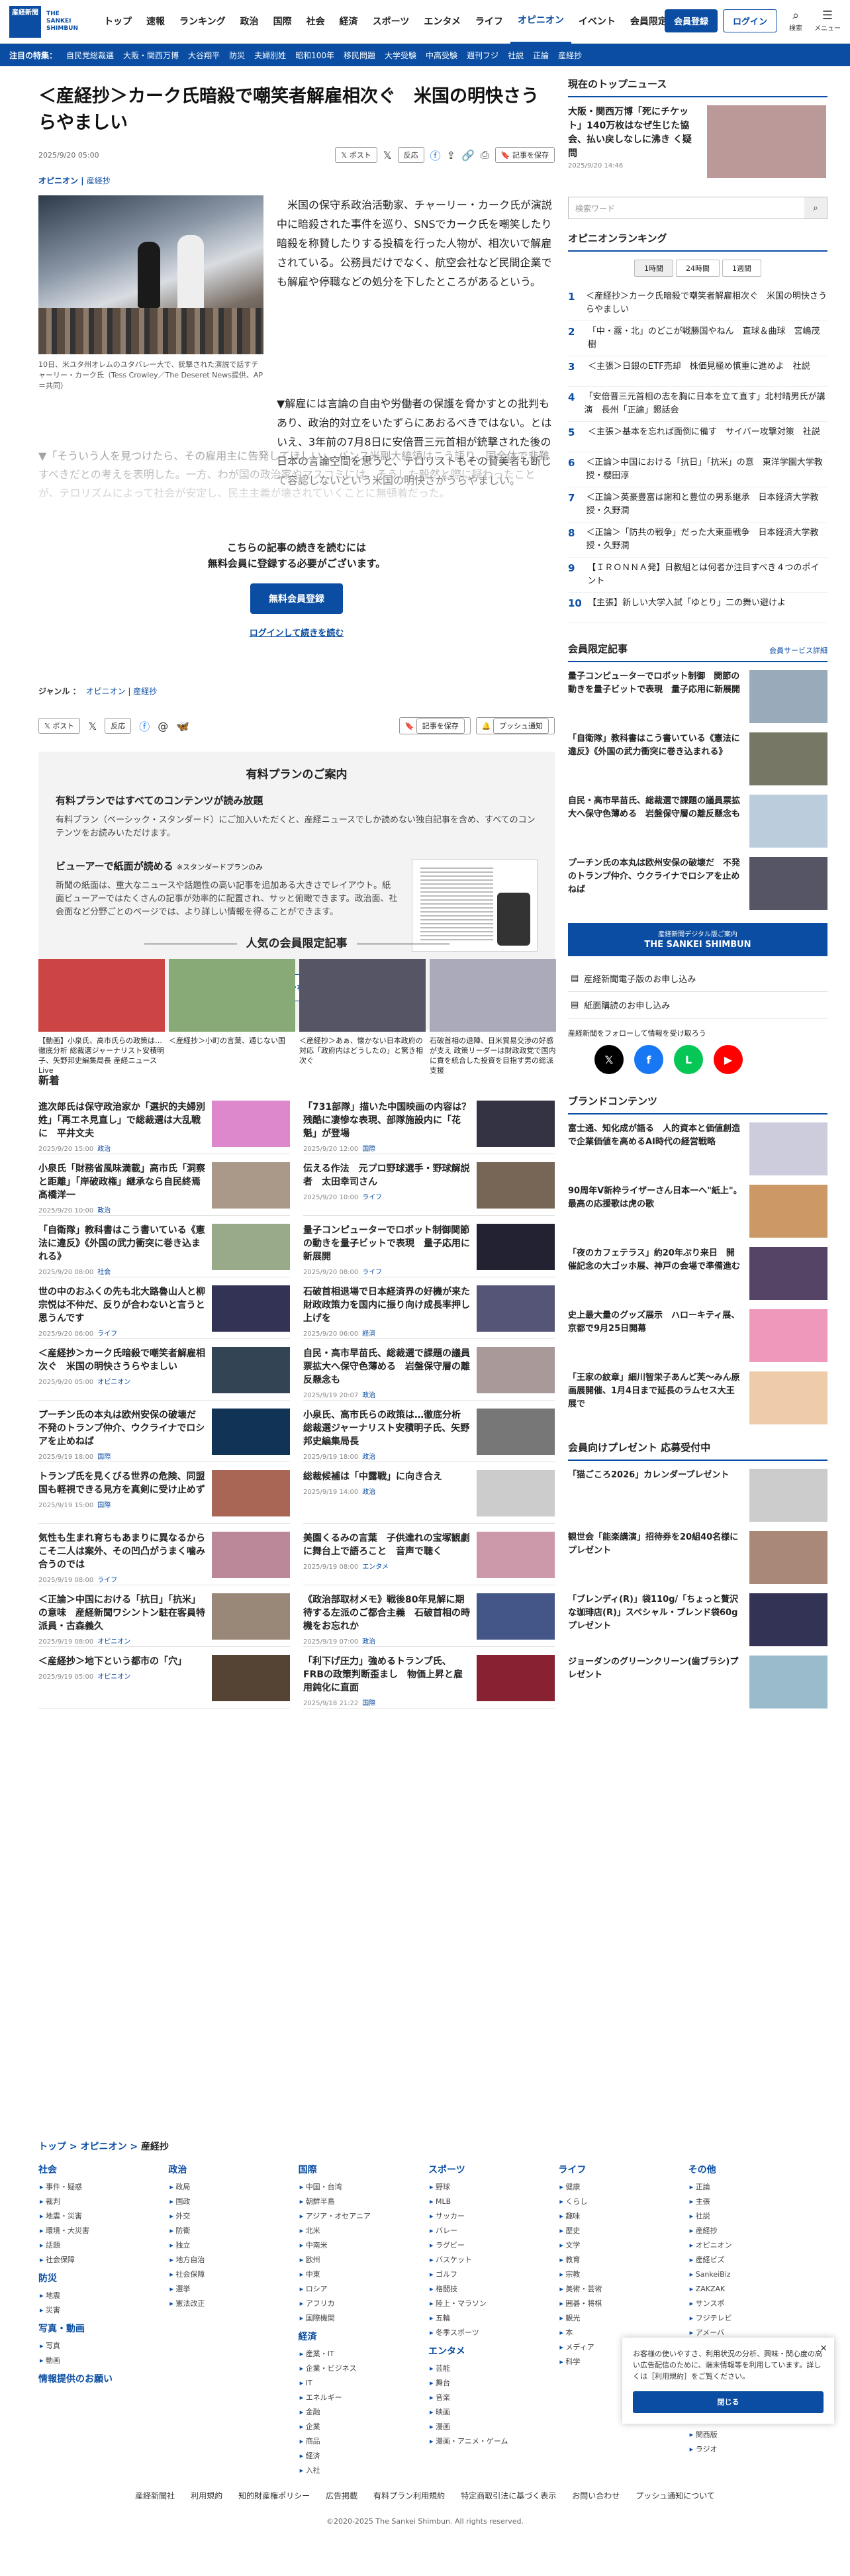 Image resolution: width=850 pixels, height=2576 pixels. I want to click on footer-link: IT, so click(360, 2383).